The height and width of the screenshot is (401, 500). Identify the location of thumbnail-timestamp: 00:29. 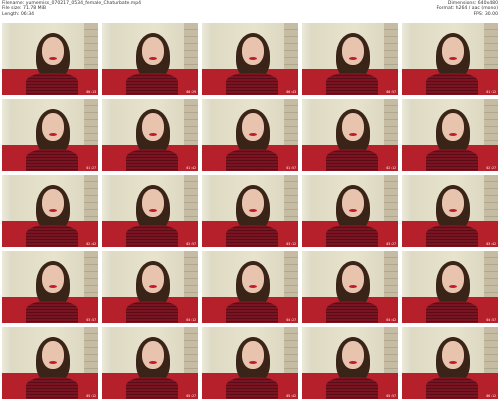
(191, 92).